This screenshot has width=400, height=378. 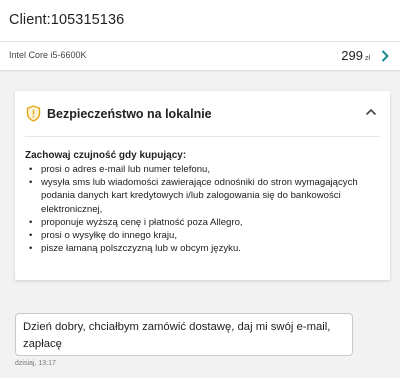 What do you see at coordinates (200, 169) in the screenshot?
I see `warning-item: prosi o adres e-mail lub numer telefonu,` at bounding box center [200, 169].